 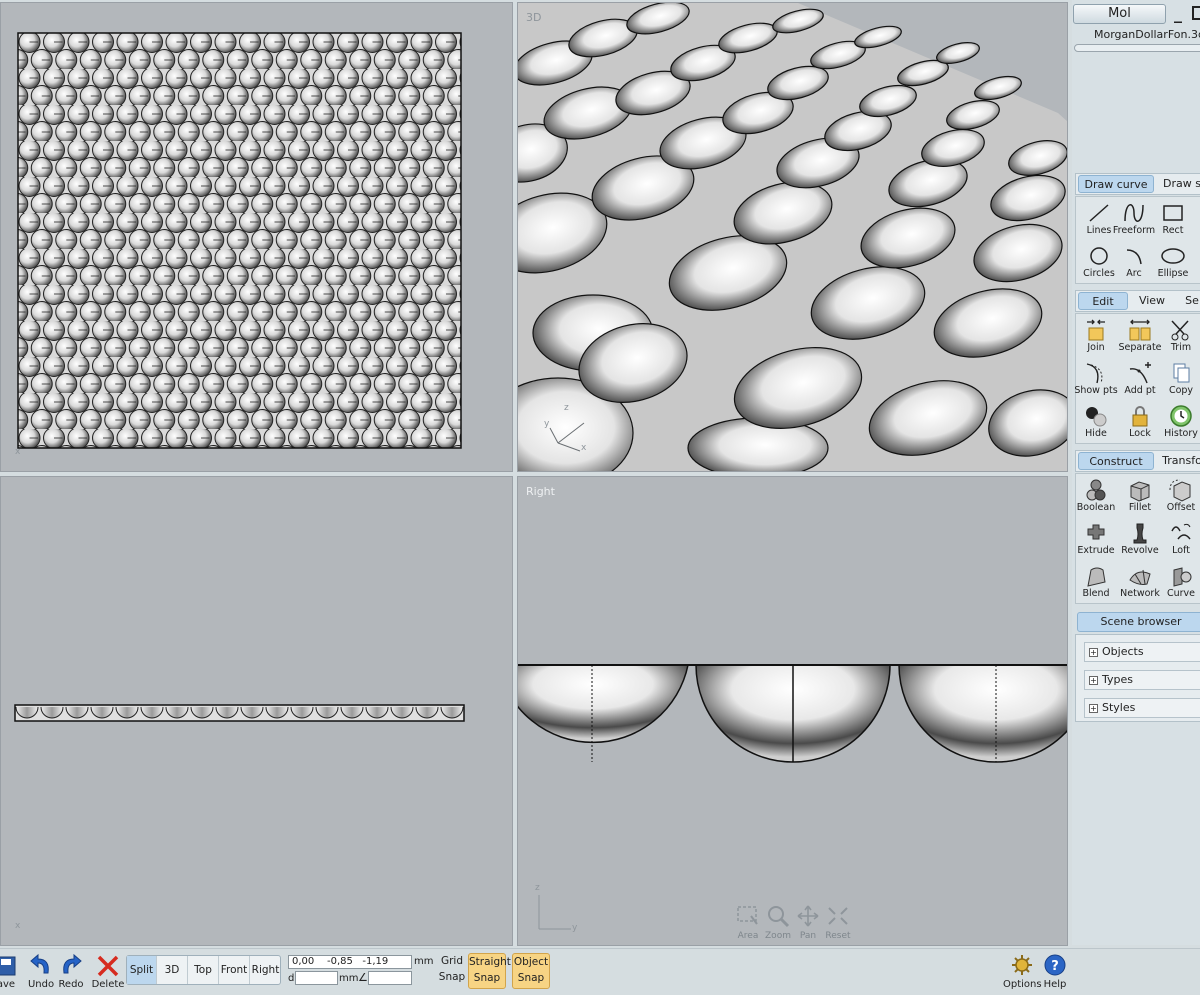 What do you see at coordinates (1181, 550) in the screenshot?
I see `tool-loft-label: Loft` at bounding box center [1181, 550].